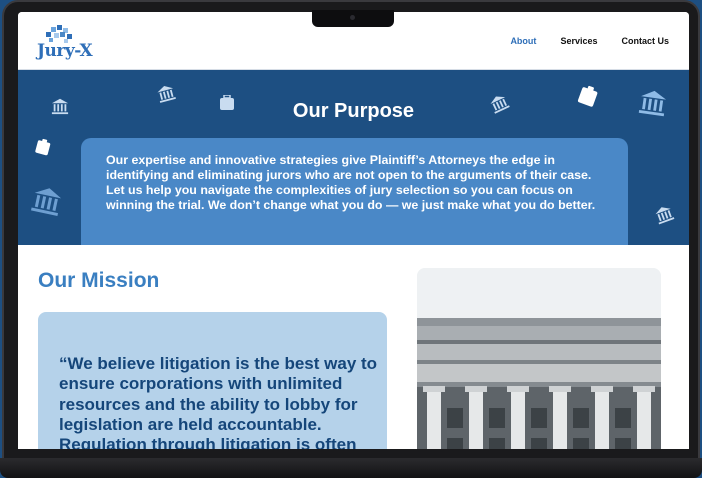 The image size is (702, 478). I want to click on nav-services: Services, so click(578, 41).